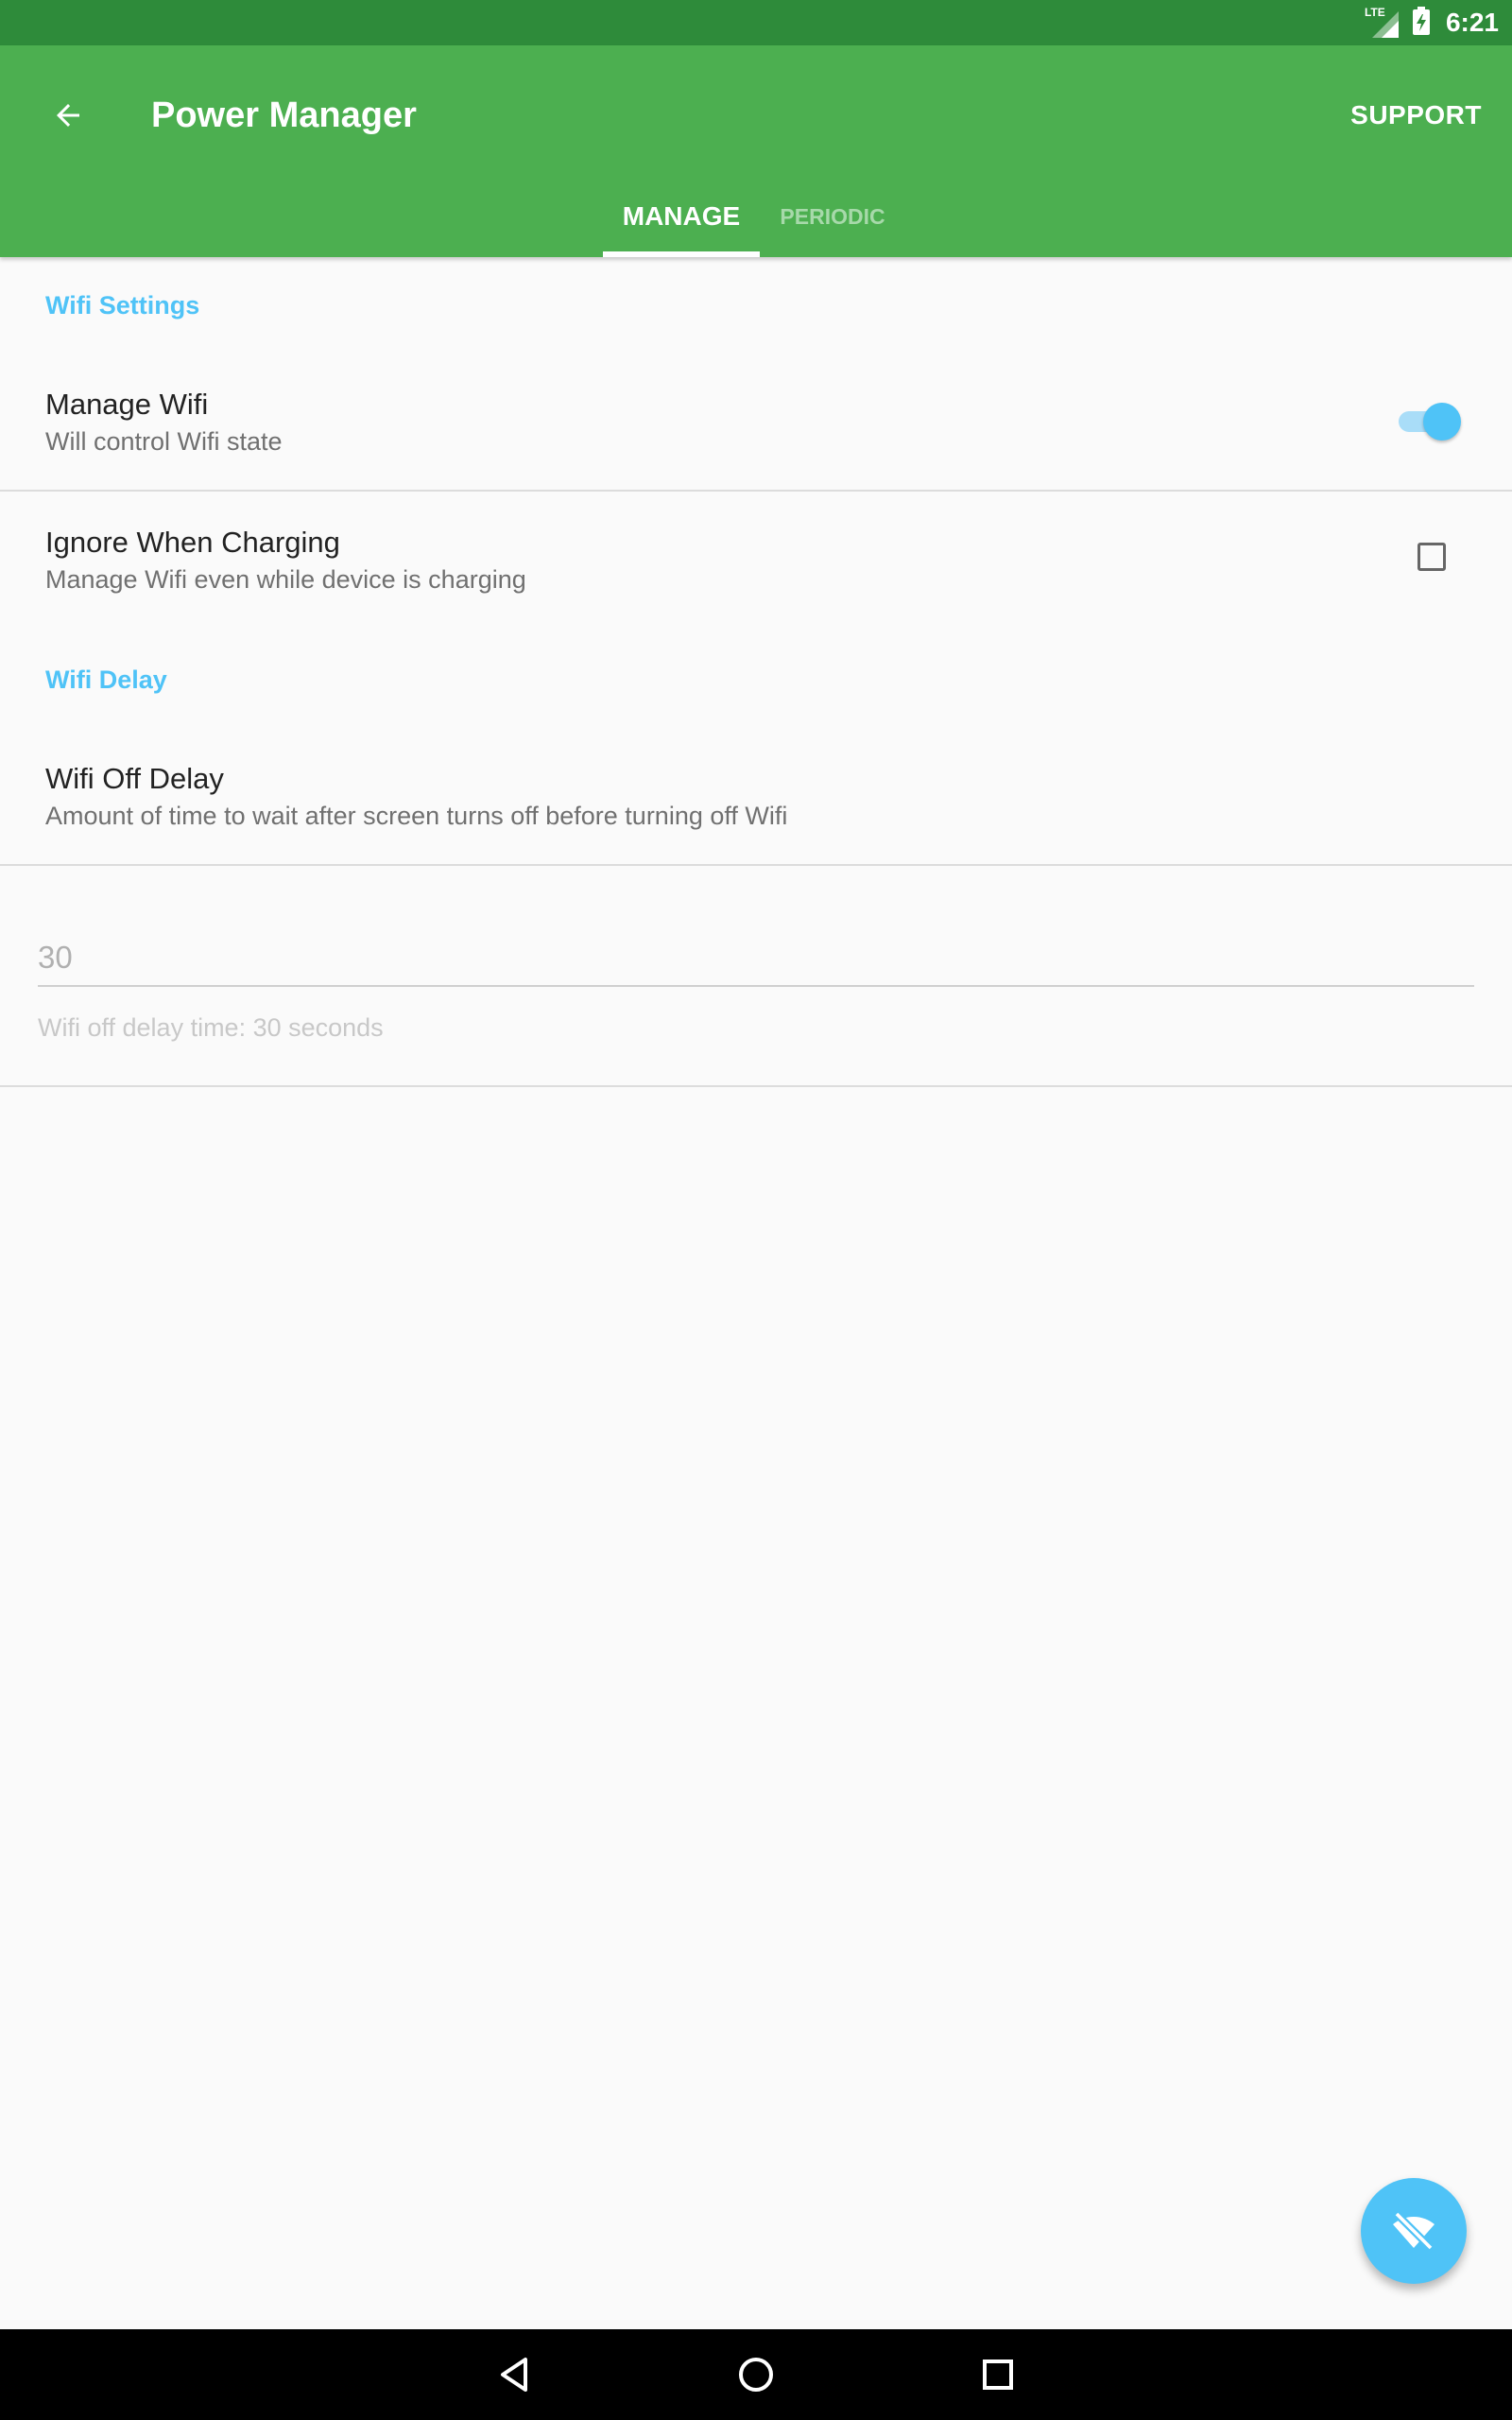  I want to click on tab-periodic-label: PERIODIC, so click(832, 217).